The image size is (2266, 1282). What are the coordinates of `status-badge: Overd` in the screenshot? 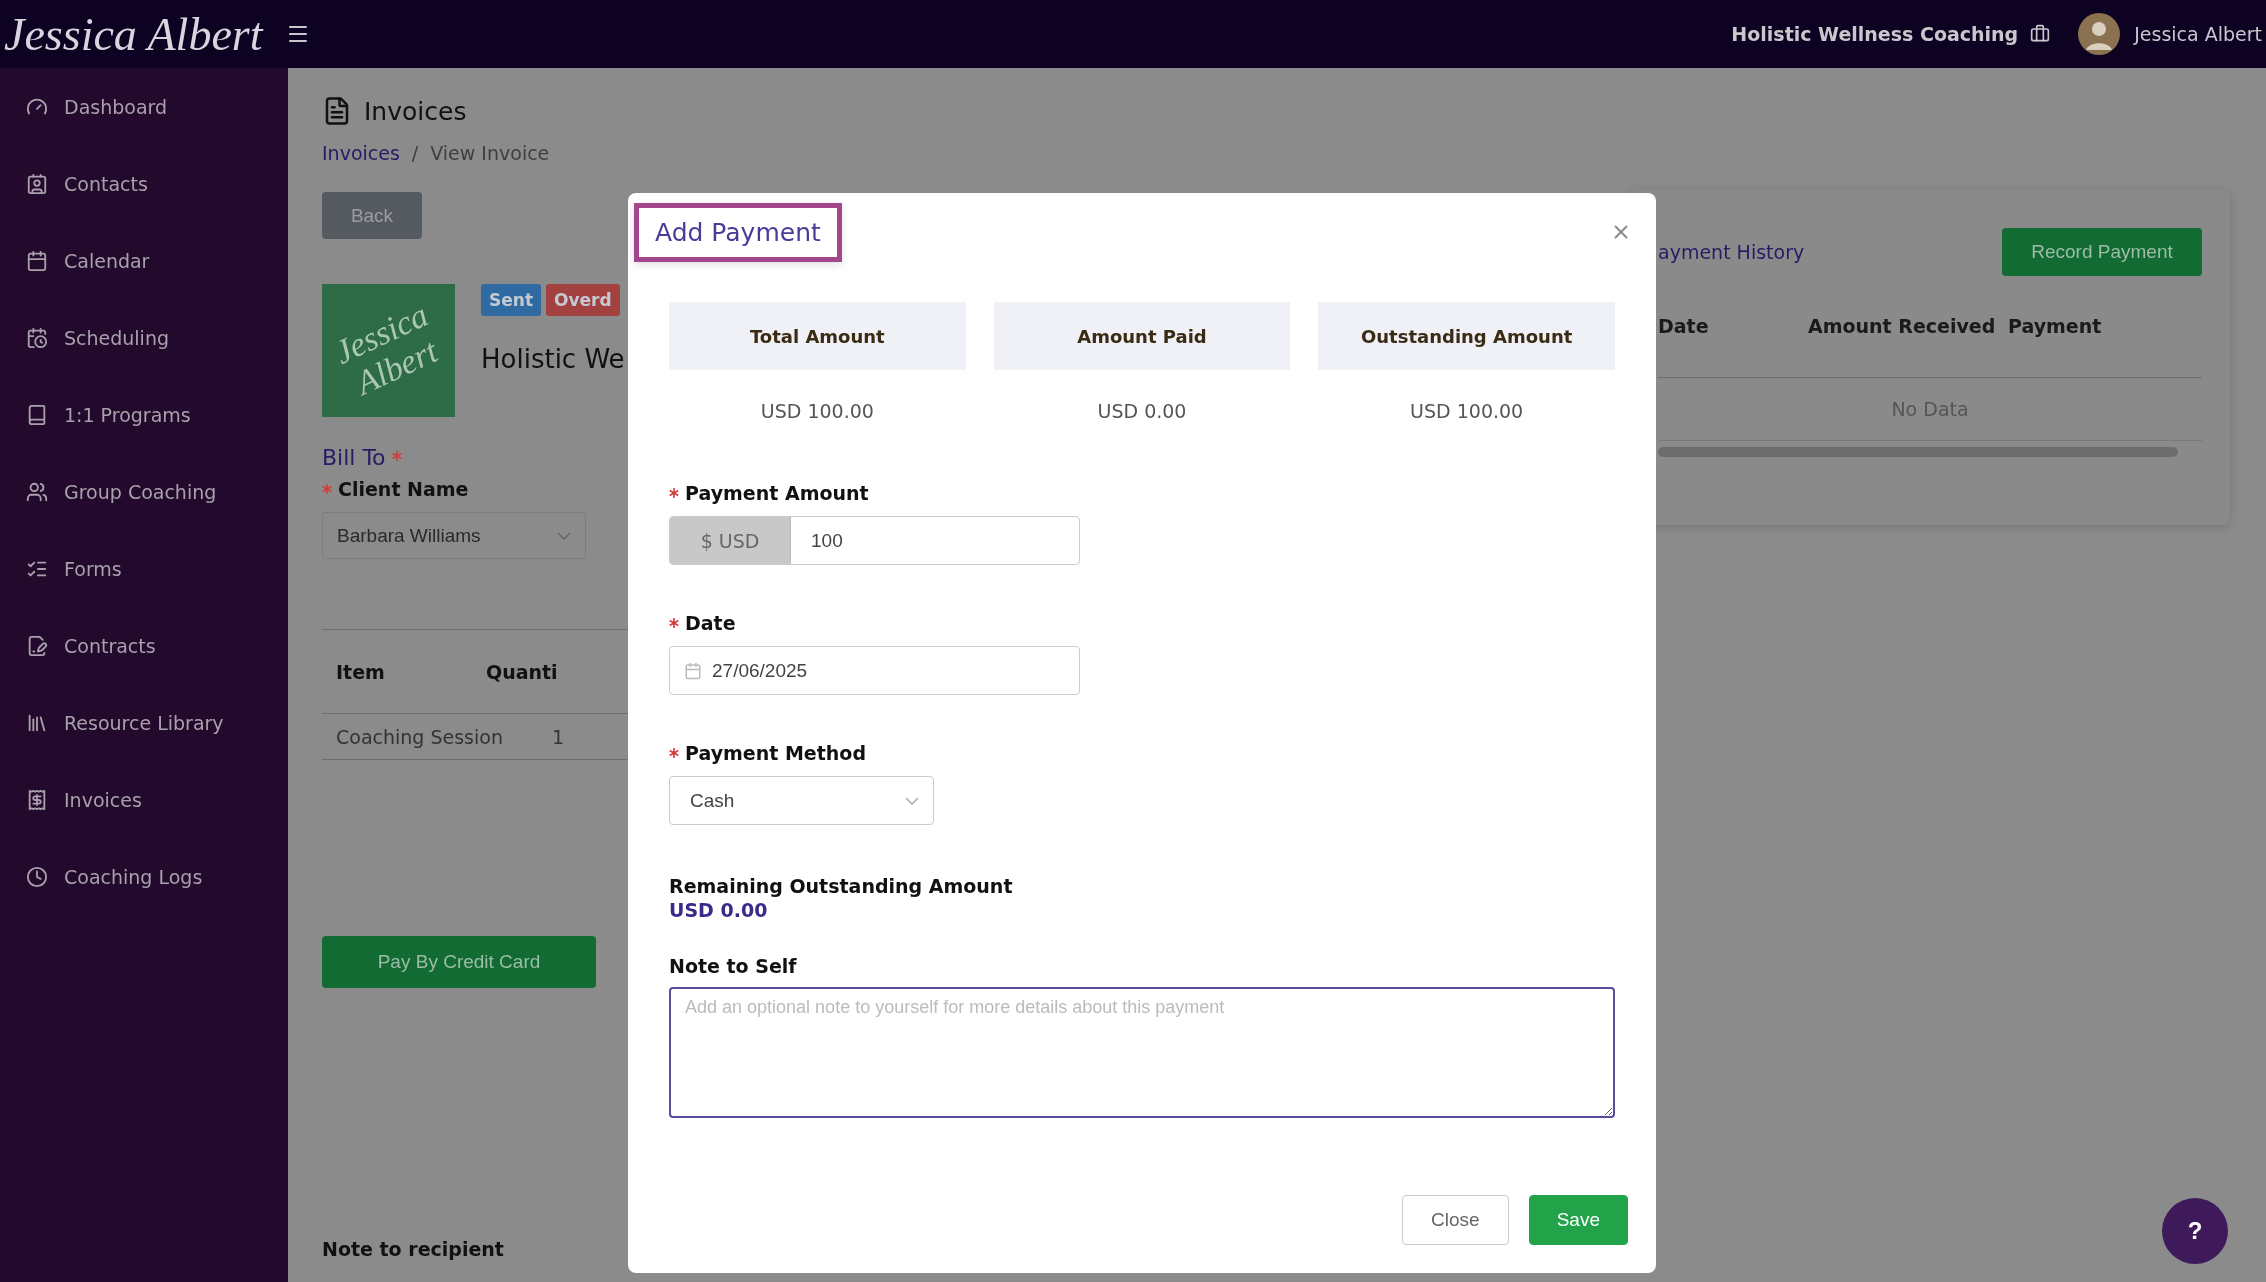 It's located at (583, 300).